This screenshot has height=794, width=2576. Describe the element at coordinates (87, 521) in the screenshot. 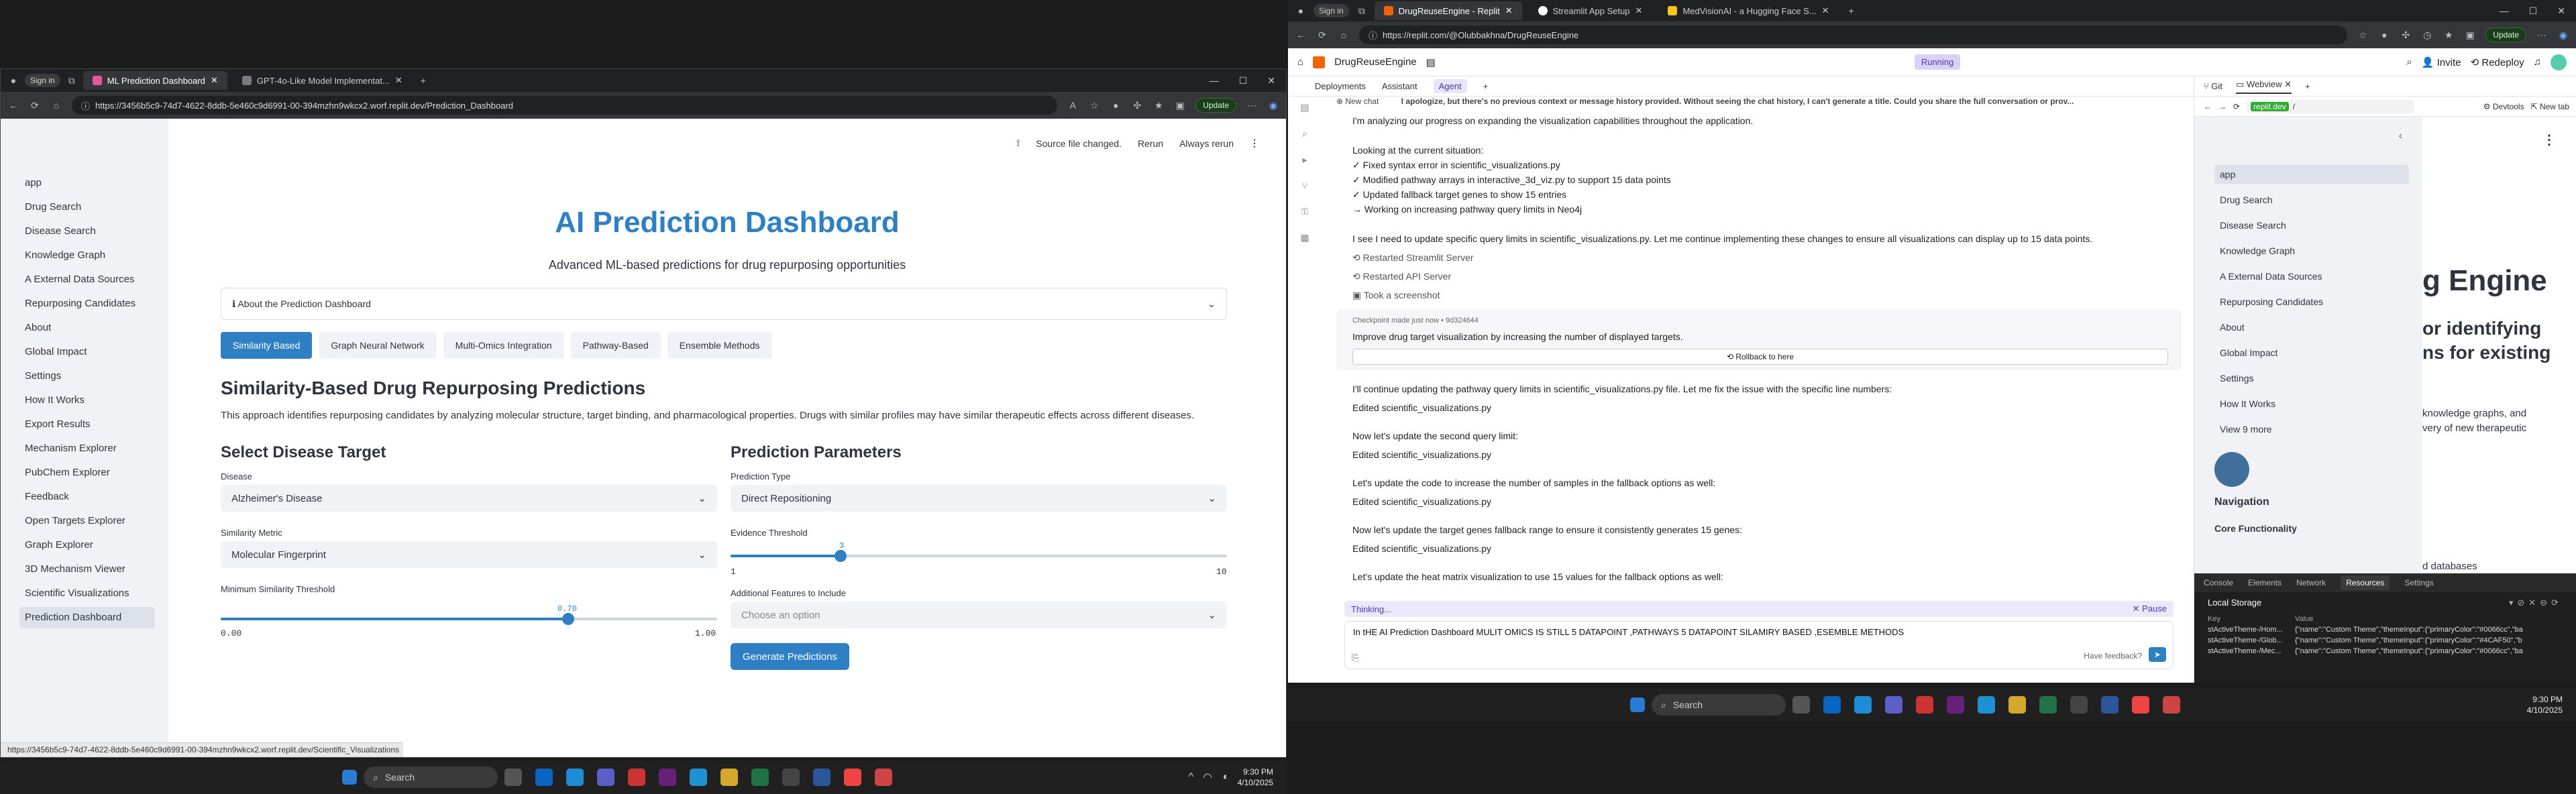

I see `sidebar-item: Open Targets Explorer` at that location.